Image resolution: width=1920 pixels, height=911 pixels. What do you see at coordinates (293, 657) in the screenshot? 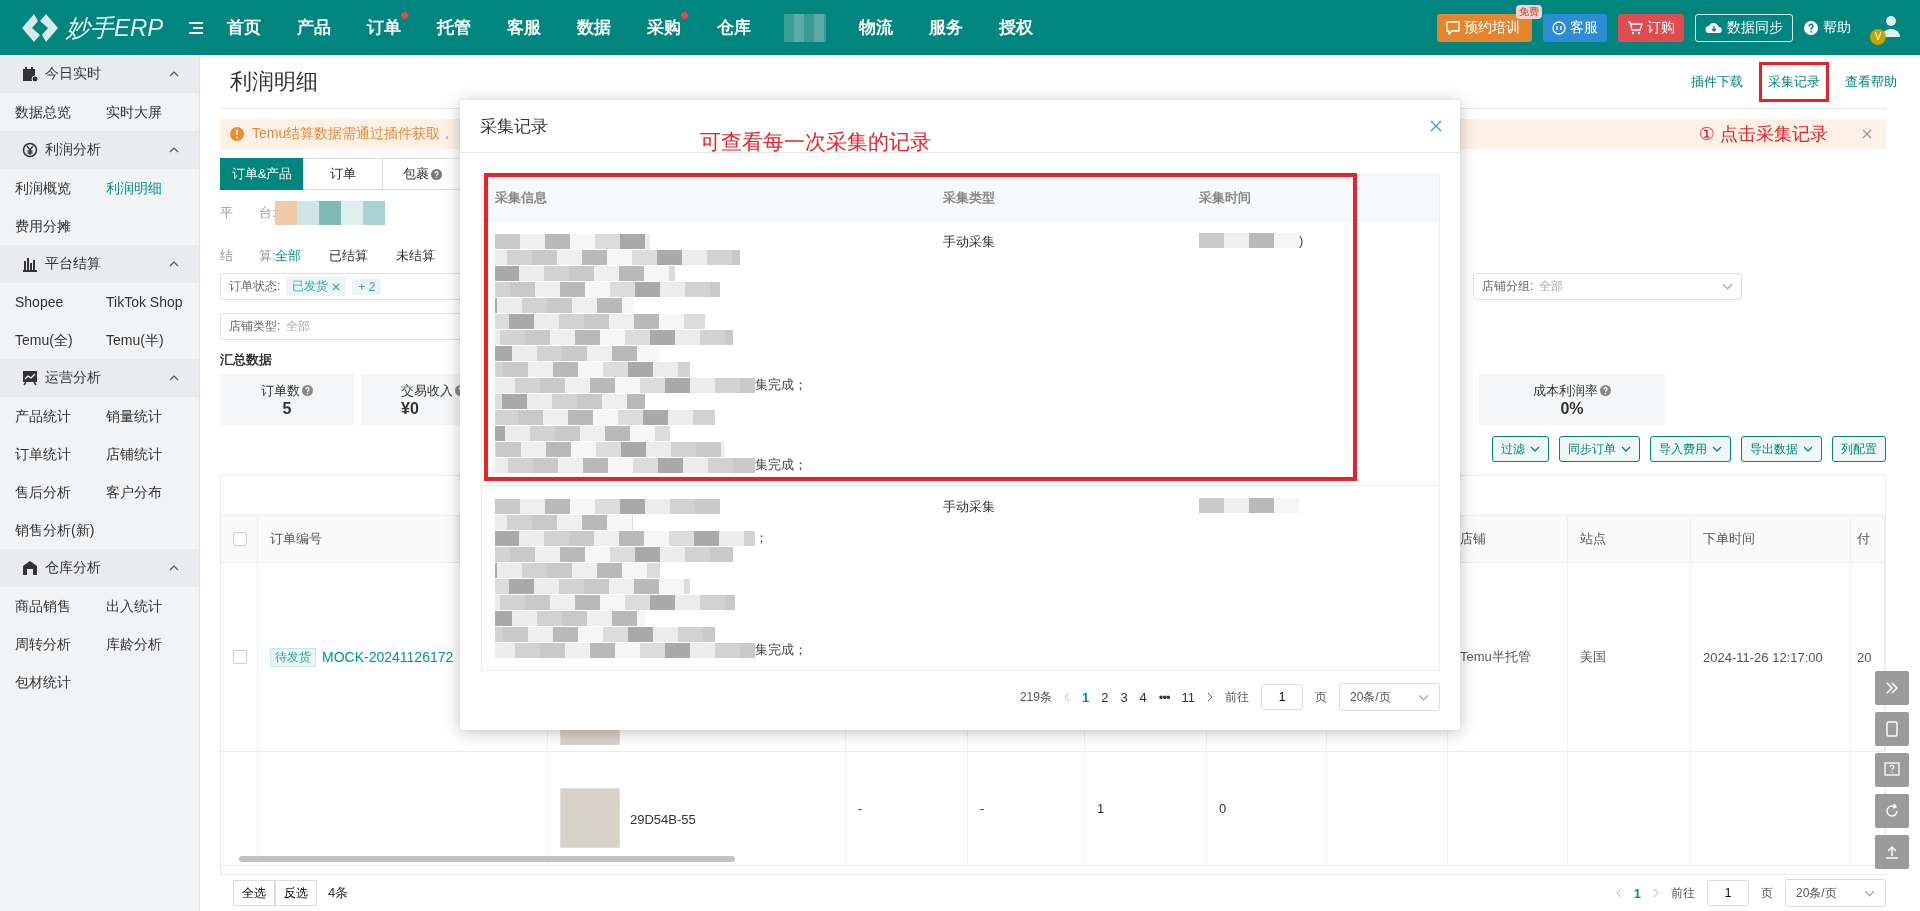
I see `status-tag: 待发货` at bounding box center [293, 657].